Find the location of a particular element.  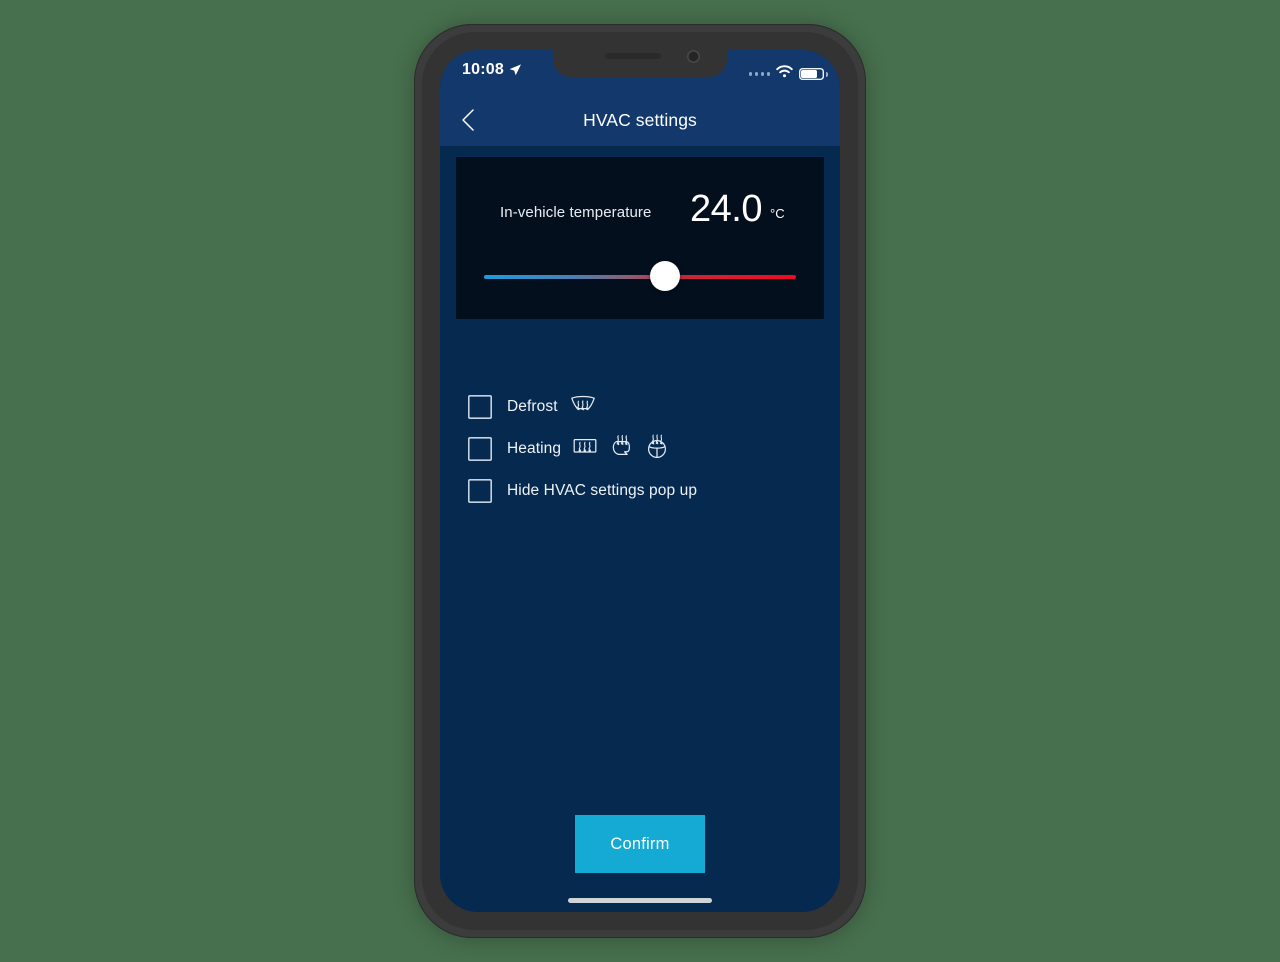

option-label-hide-popup: Hide HVAC settings pop up is located at coordinates (602, 490).